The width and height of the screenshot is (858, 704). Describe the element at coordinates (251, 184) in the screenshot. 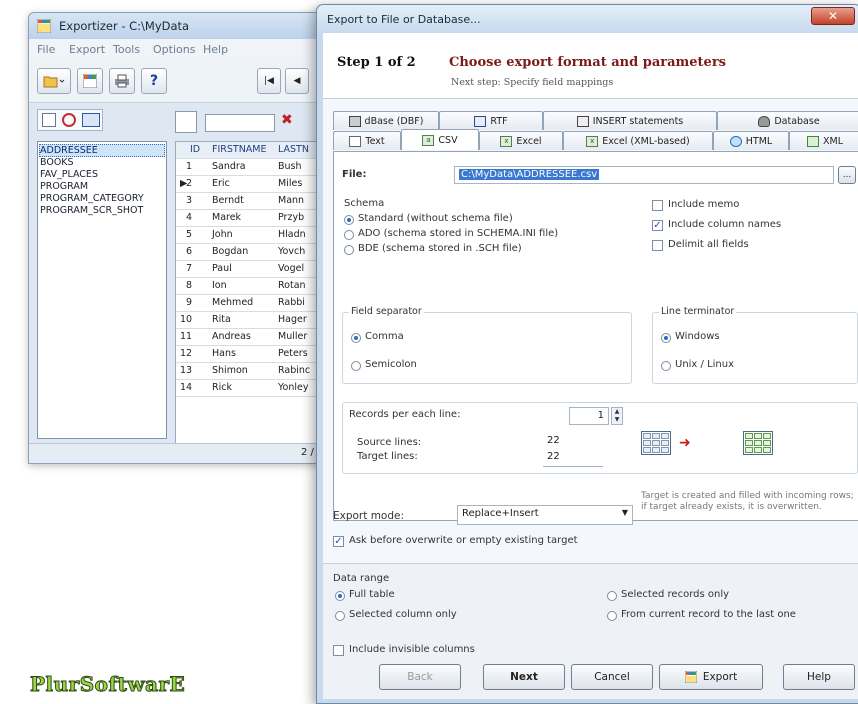

I see `table-row: ▶ 2 Eric Miles` at that location.